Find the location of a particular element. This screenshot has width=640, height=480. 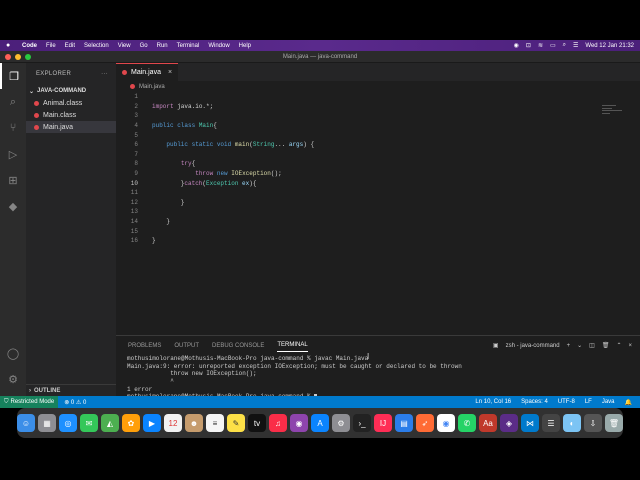

app-store-icon: A is located at coordinates (320, 423).